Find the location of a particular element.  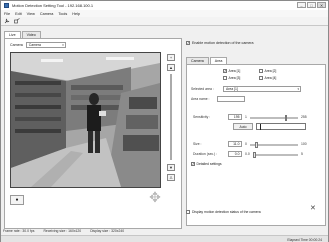

tab-video: Video is located at coordinates (31, 34).